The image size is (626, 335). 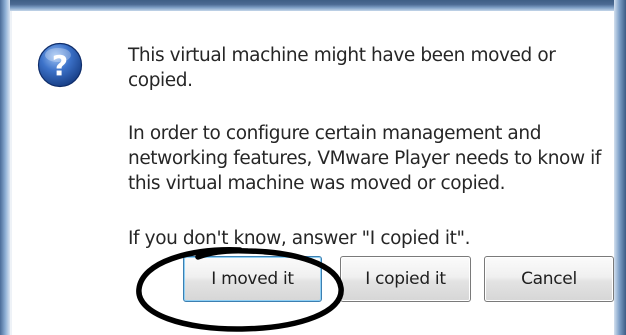 I want to click on message-line-if-unsure: If you don't know, answer "I copied it"., so click(x=299, y=238).